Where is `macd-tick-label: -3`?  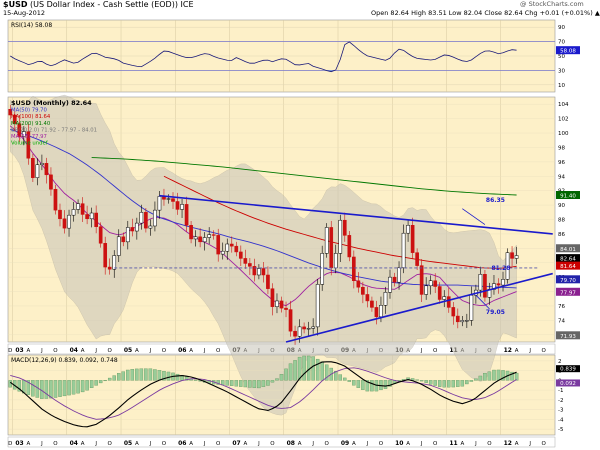
macd-tick-label: -3 is located at coordinates (561, 411).